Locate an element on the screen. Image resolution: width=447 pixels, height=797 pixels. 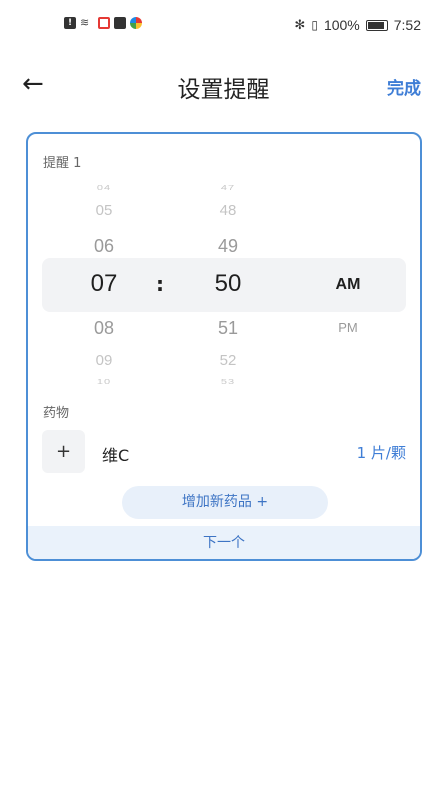
wifi-icon: ≋ is located at coordinates (85, 22).